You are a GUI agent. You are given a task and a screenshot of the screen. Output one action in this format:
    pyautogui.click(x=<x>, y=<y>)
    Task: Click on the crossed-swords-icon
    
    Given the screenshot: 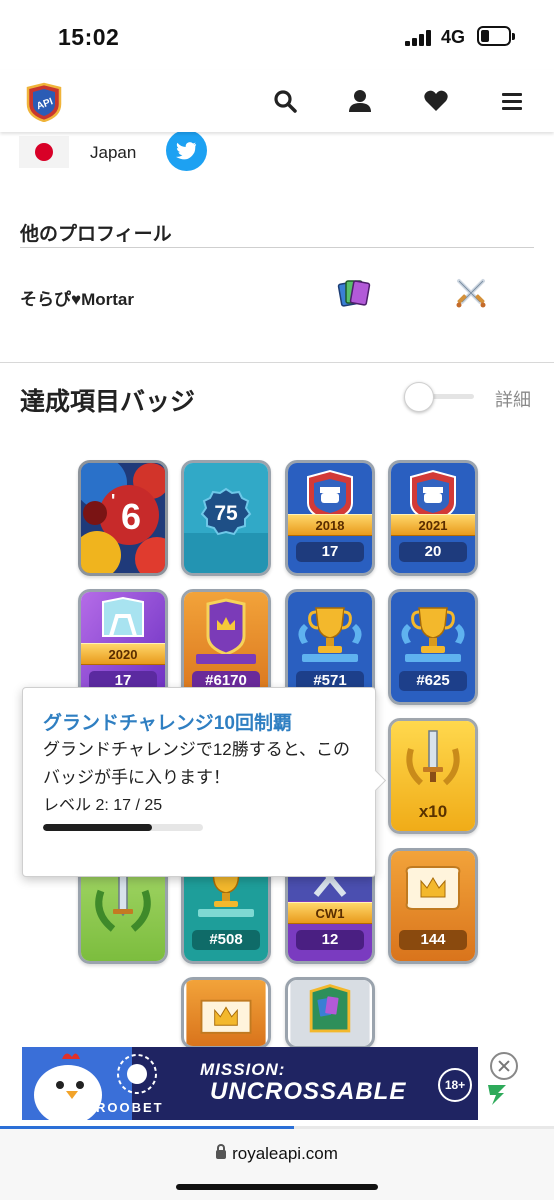 What is the action you would take?
    pyautogui.click(x=471, y=293)
    